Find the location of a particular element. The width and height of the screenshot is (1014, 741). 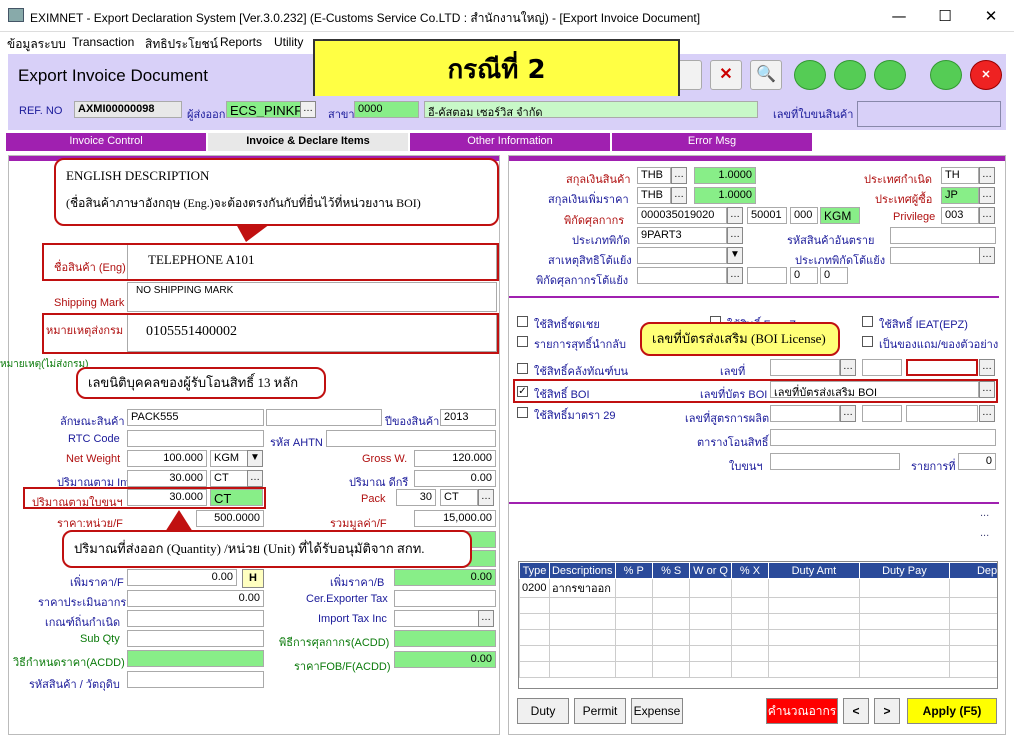

permit-button: Permit is located at coordinates (600, 711).